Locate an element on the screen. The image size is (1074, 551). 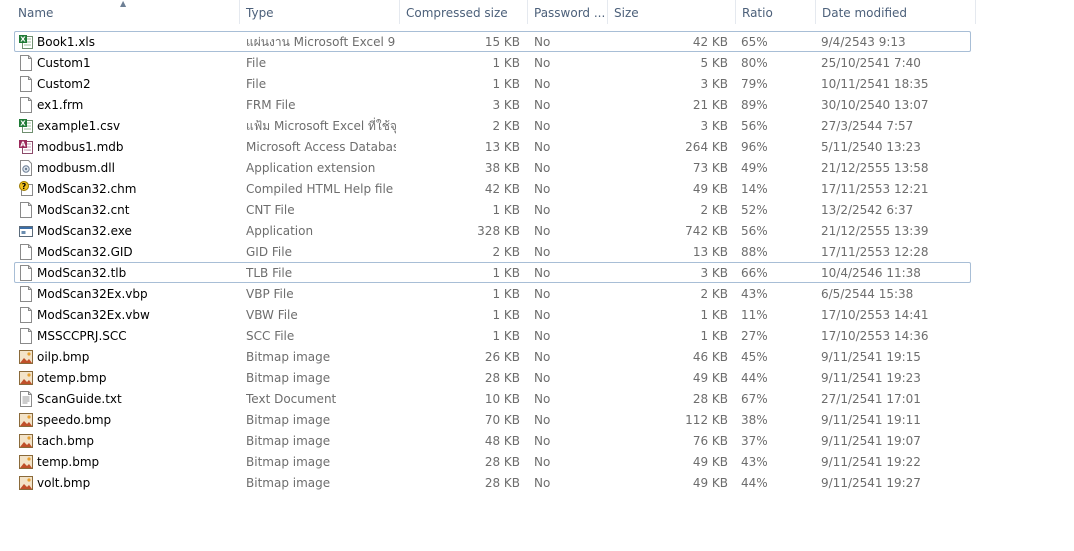
cell-date-modified: 9/11/2541 19:11 is located at coordinates (871, 420).